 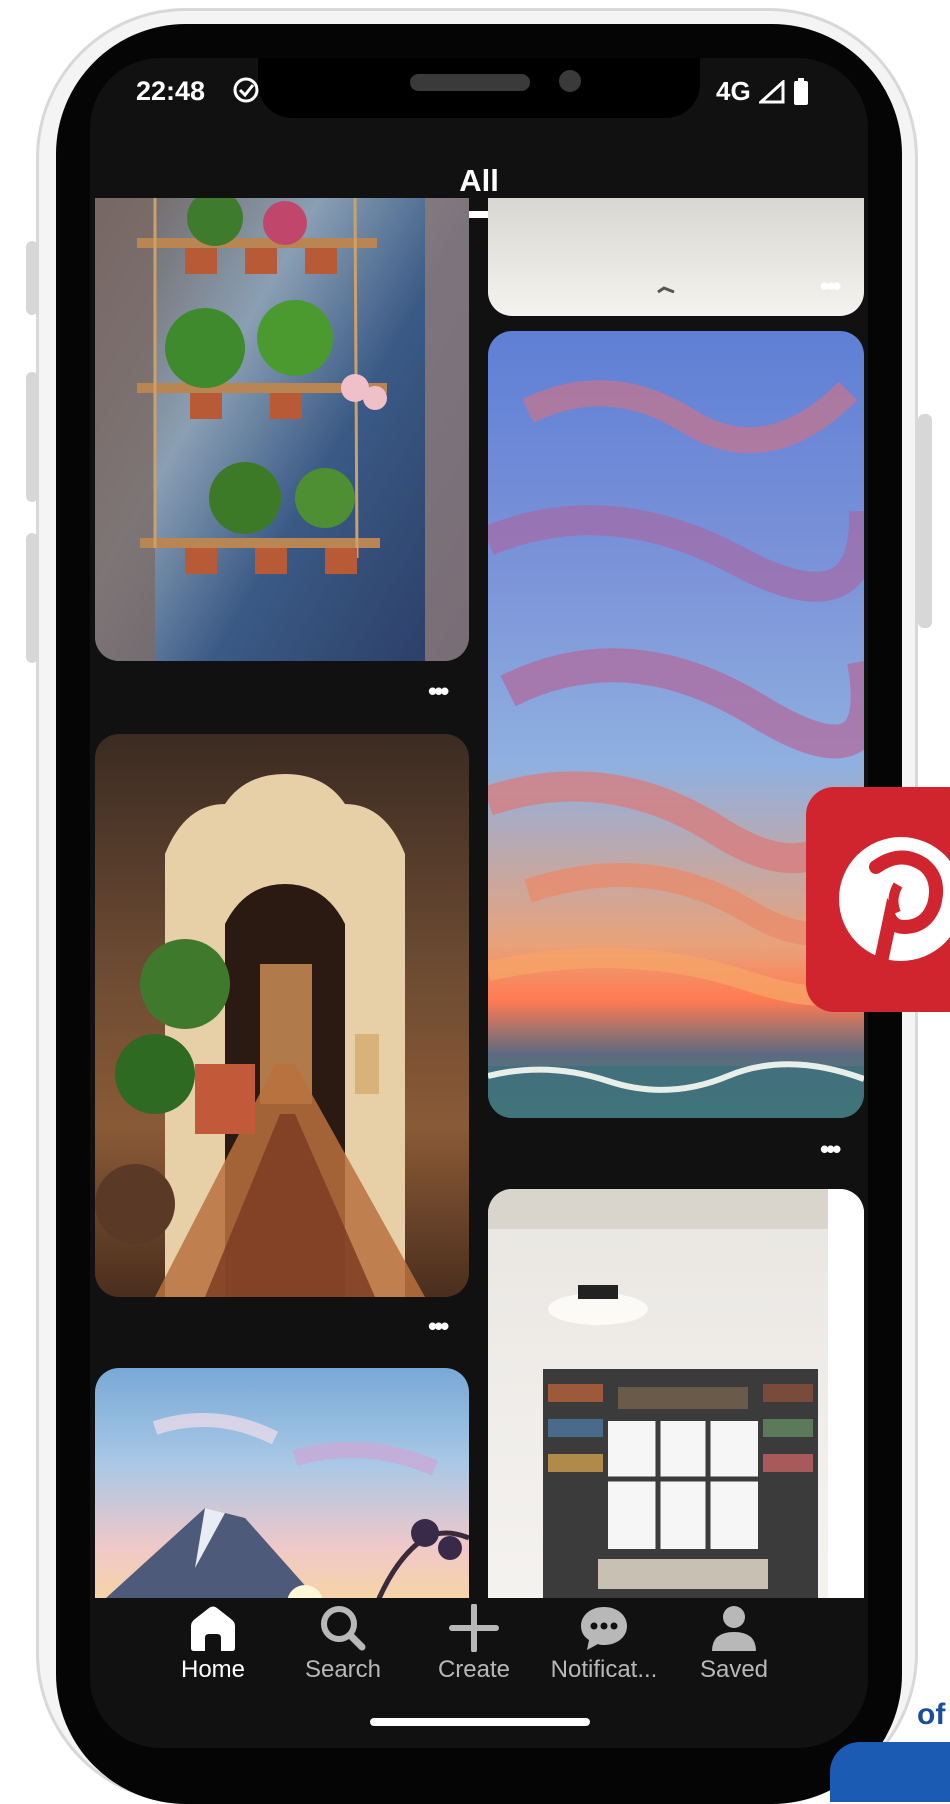 What do you see at coordinates (894, 900) in the screenshot?
I see `pinterest-p-icon` at bounding box center [894, 900].